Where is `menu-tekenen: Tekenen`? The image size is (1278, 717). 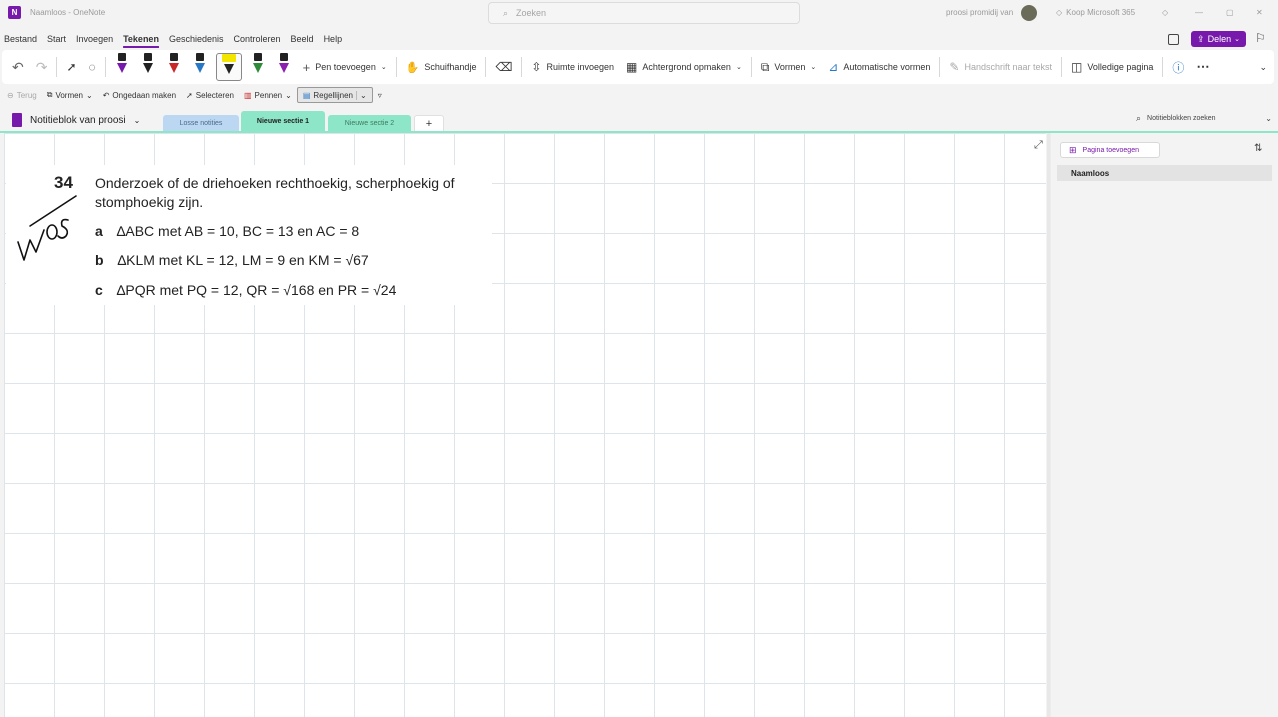 menu-tekenen: Tekenen is located at coordinates (141, 39).